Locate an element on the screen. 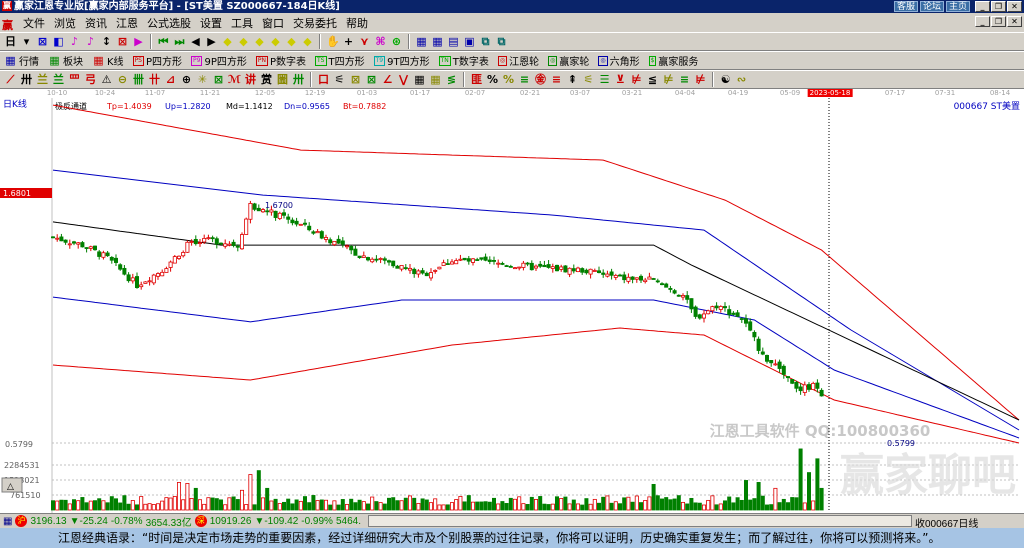 The height and width of the screenshot is (548, 1024). menu-settings: 设置 is located at coordinates (211, 23).